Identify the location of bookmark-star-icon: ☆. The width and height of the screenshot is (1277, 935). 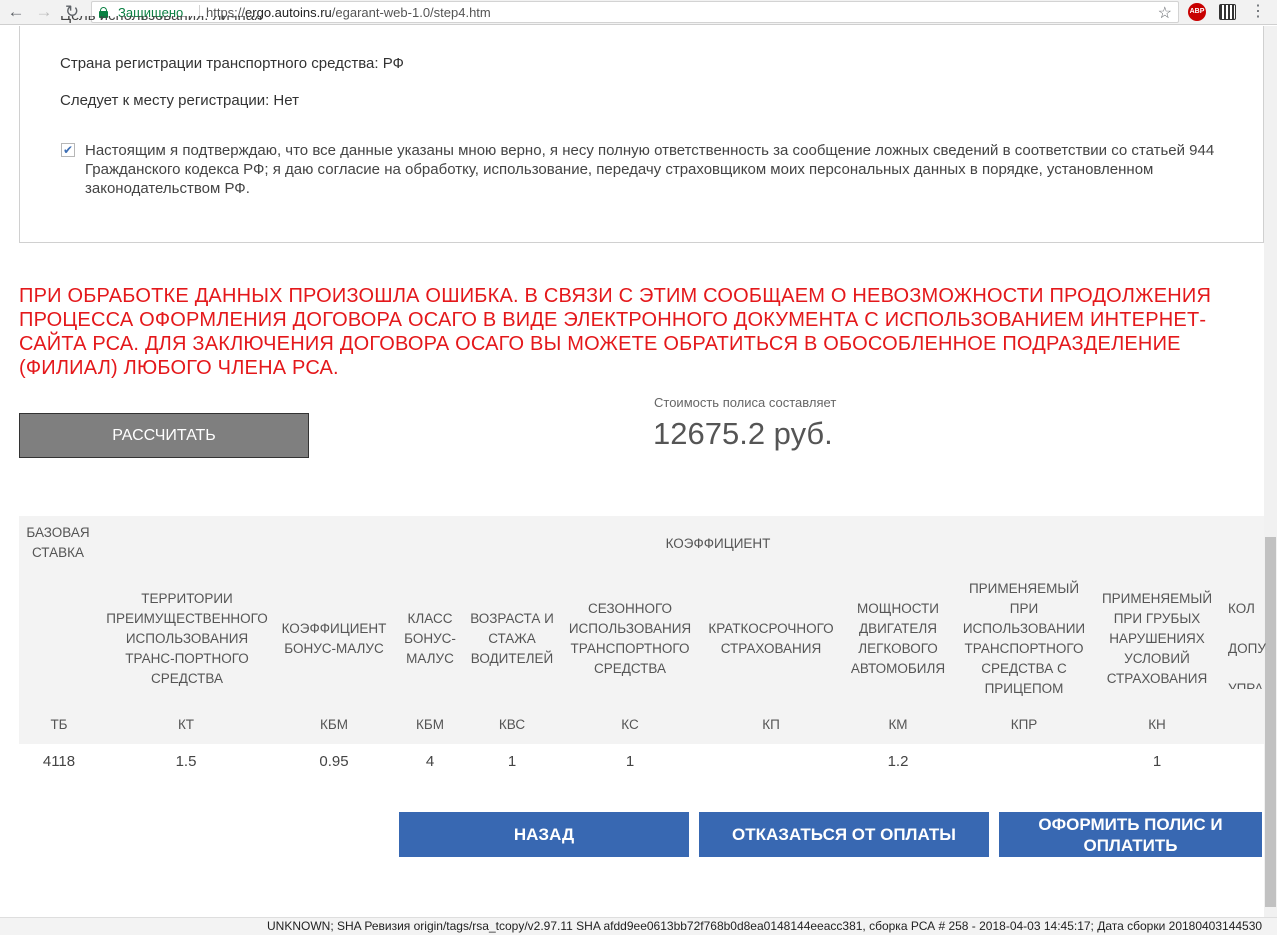
(1165, 13).